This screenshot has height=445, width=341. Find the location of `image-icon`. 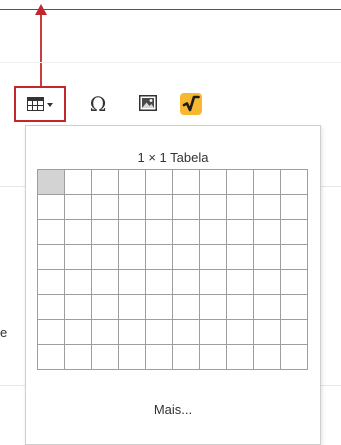

image-icon is located at coordinates (148, 103).